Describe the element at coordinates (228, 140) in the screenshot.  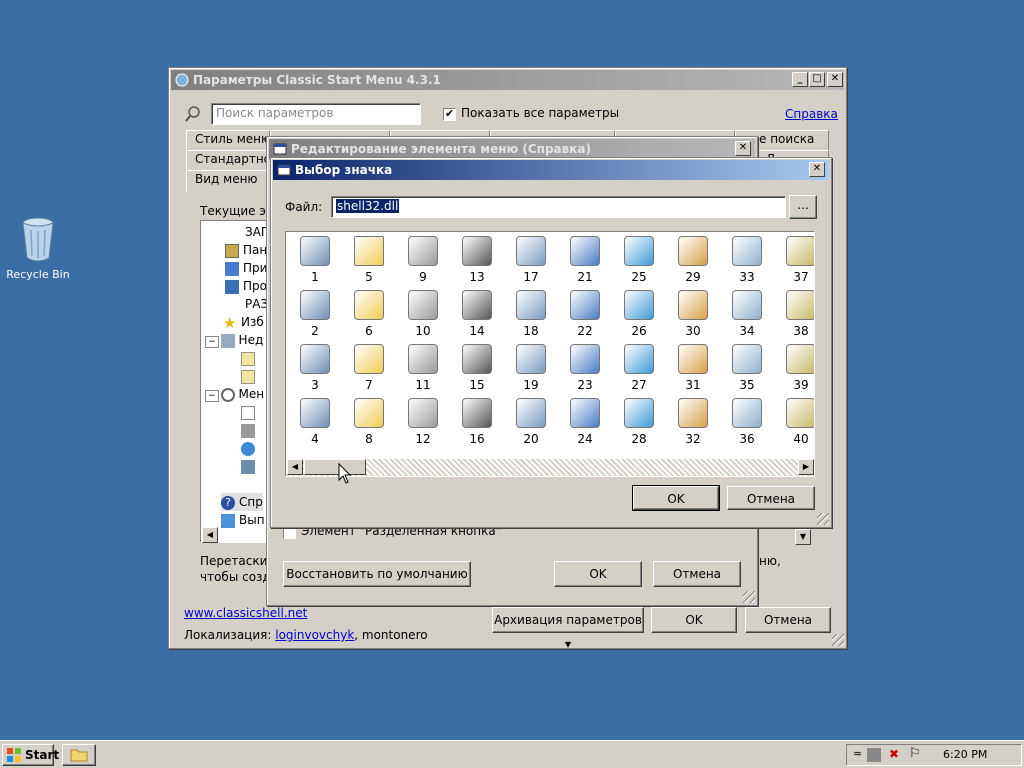
I see `tab-menu-style: Стиль меню` at that location.